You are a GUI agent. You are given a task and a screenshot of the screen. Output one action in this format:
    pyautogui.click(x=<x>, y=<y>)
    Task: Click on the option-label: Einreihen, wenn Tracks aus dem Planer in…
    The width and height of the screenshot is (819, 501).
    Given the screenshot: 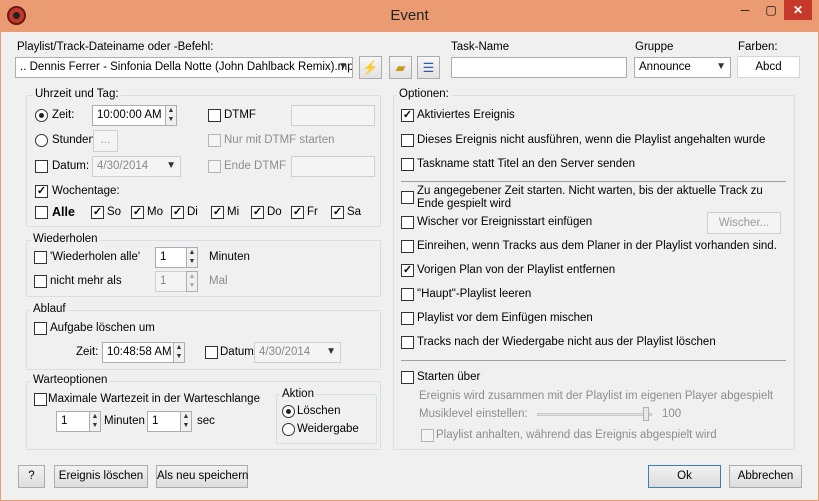 What is the action you would take?
    pyautogui.click(x=597, y=246)
    